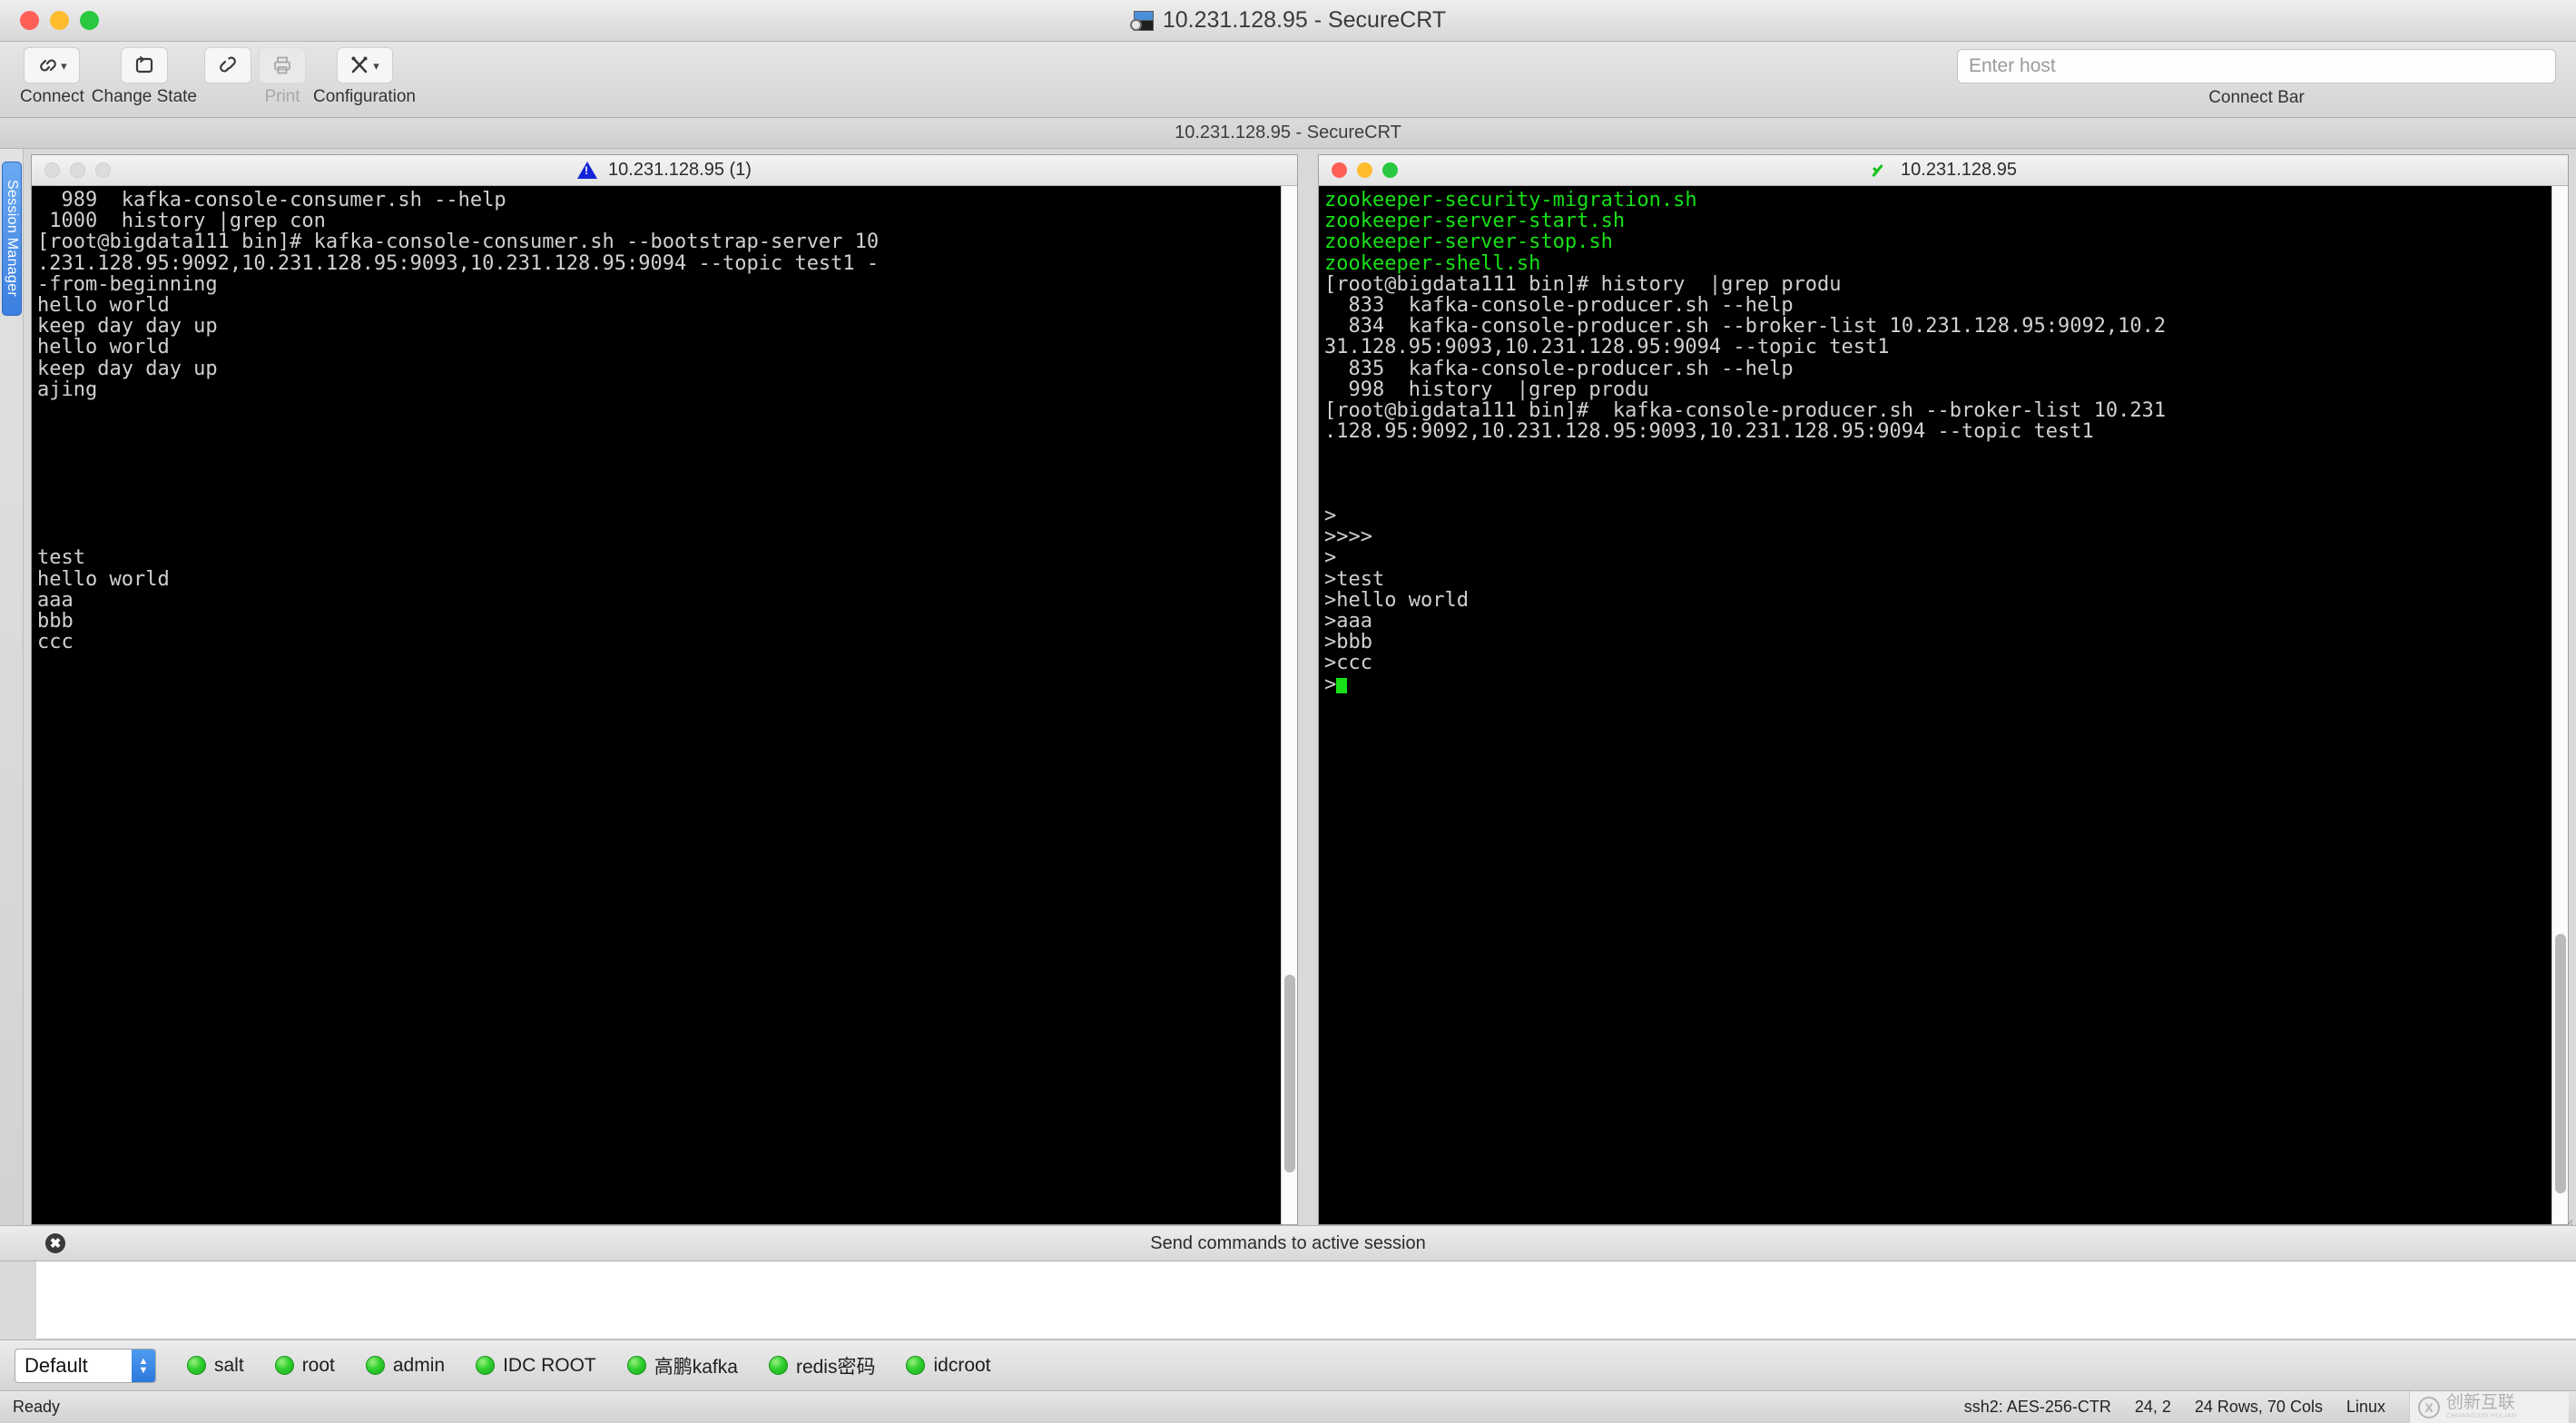 This screenshot has height=1423, width=2576. What do you see at coordinates (103, 170) in the screenshot?
I see `left-pane-maximize-button` at bounding box center [103, 170].